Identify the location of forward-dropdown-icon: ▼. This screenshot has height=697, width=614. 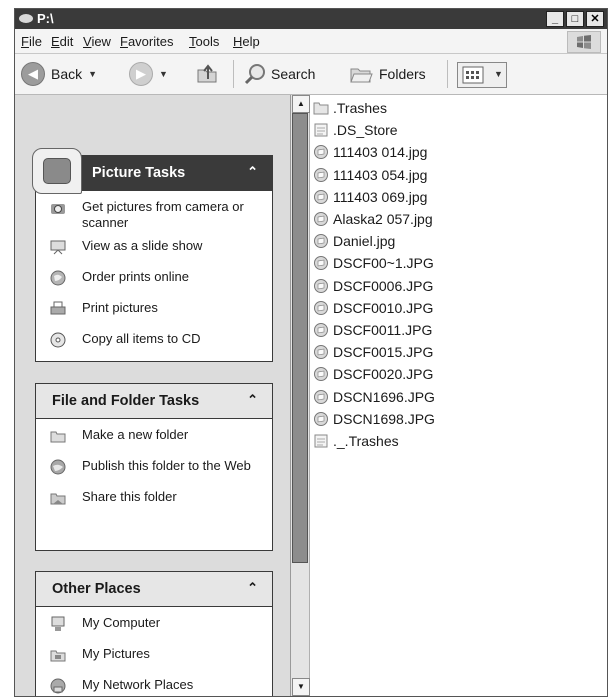
(163, 74).